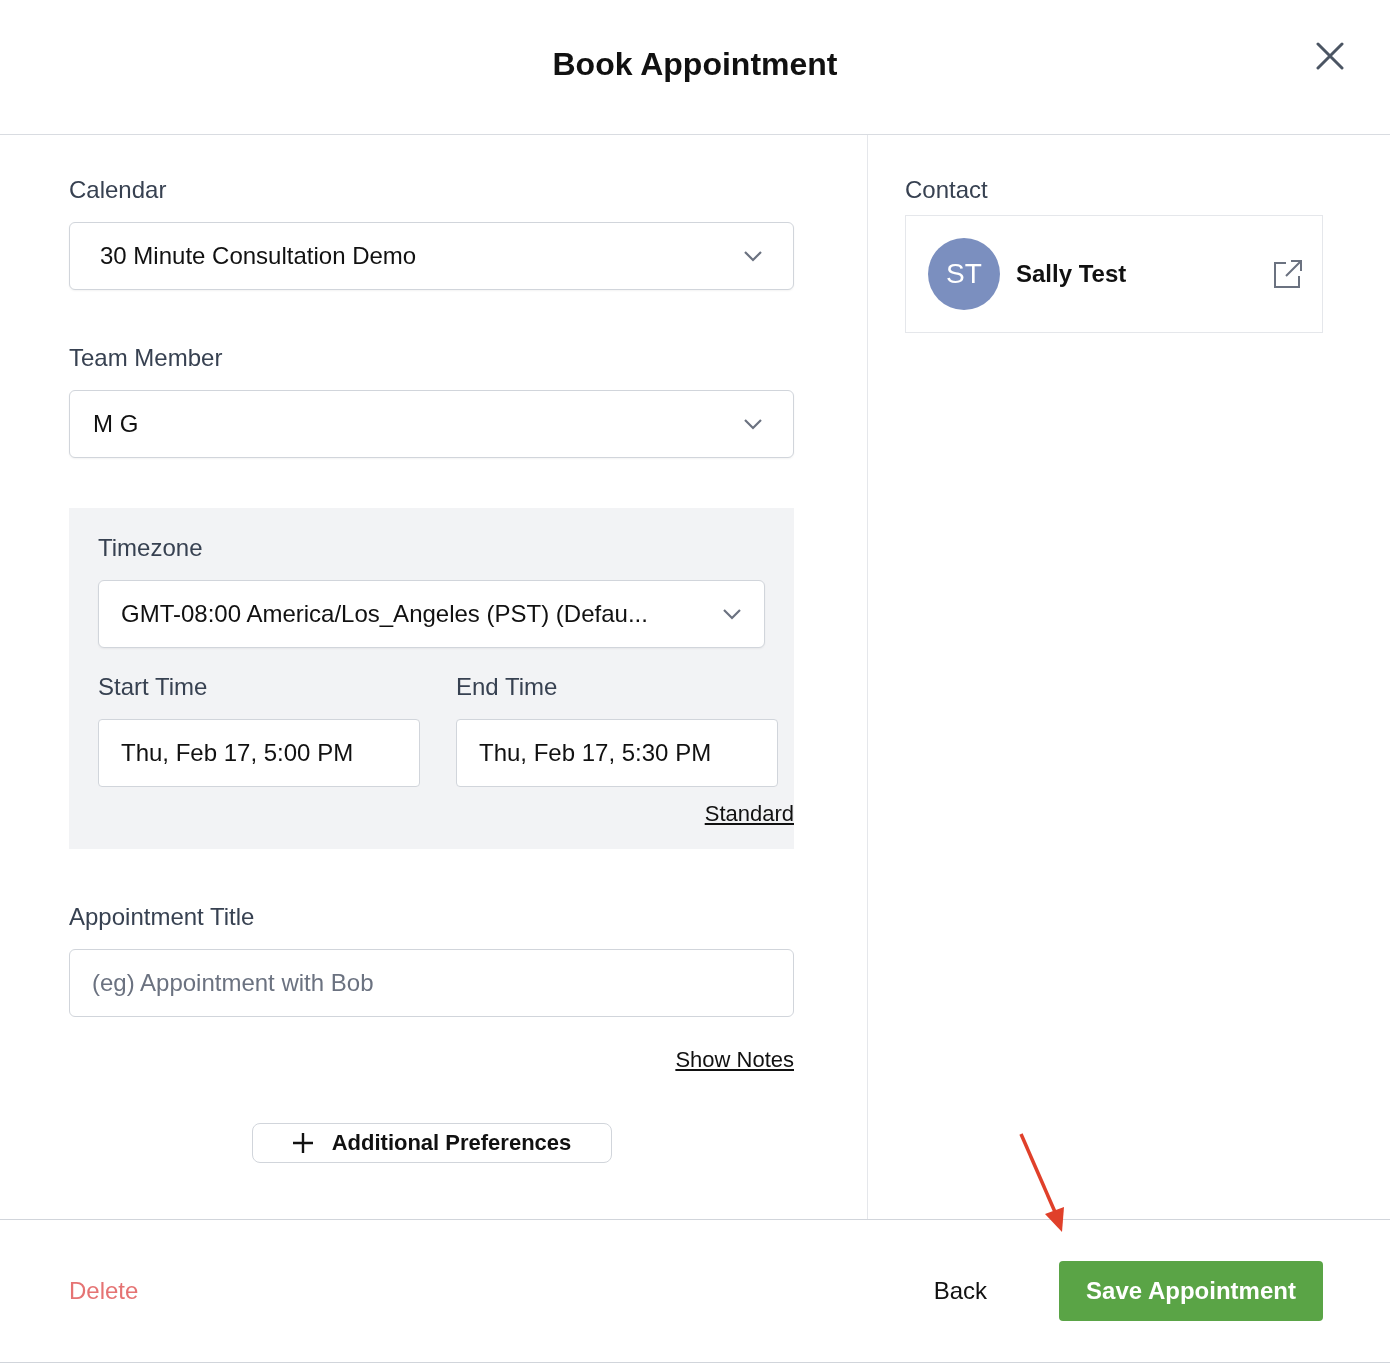  What do you see at coordinates (1288, 274) in the screenshot?
I see `external-link-icon` at bounding box center [1288, 274].